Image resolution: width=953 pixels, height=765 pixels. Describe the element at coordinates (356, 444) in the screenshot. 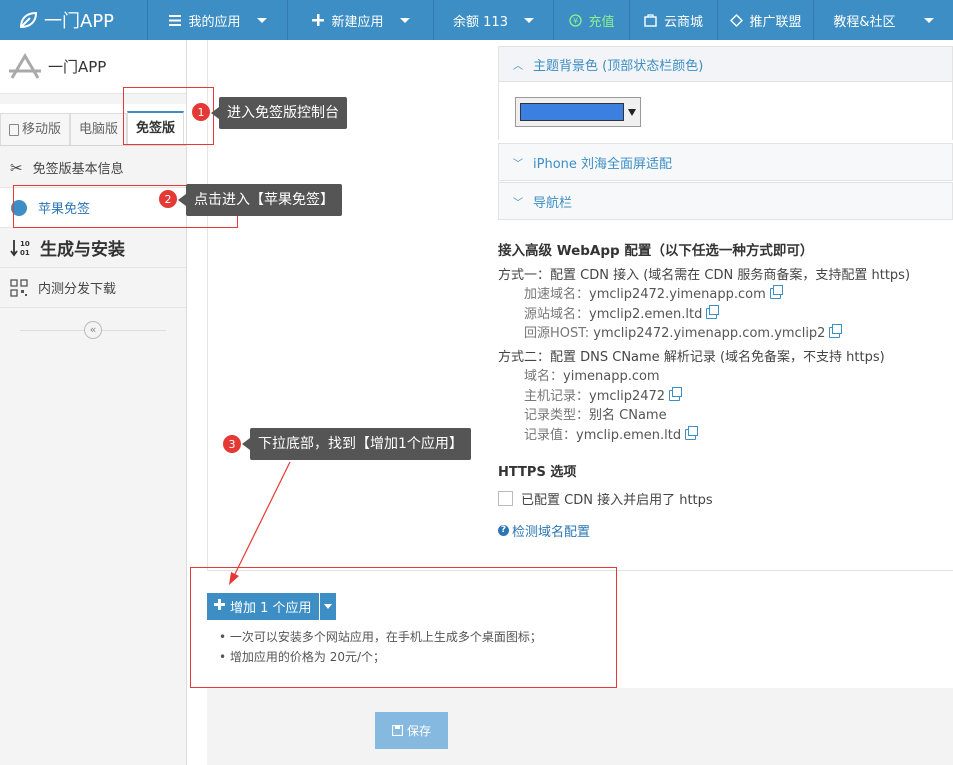

I see `annotation-callout-3: 下拉底部，找到【增加1个应用】` at that location.